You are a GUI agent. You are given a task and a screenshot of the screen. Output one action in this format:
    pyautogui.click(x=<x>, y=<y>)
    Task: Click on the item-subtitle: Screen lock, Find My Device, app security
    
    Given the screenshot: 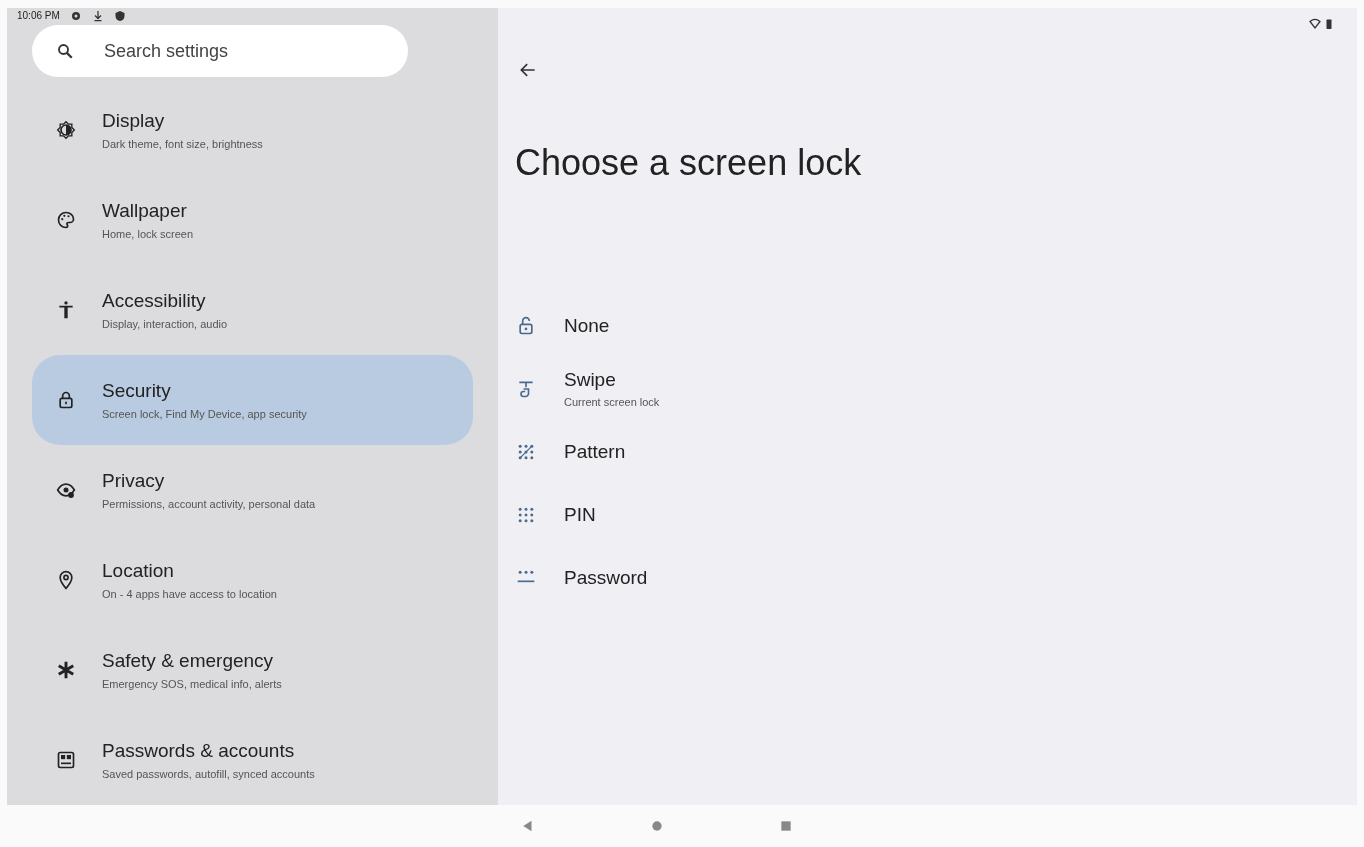 What is the action you would take?
    pyautogui.click(x=204, y=414)
    